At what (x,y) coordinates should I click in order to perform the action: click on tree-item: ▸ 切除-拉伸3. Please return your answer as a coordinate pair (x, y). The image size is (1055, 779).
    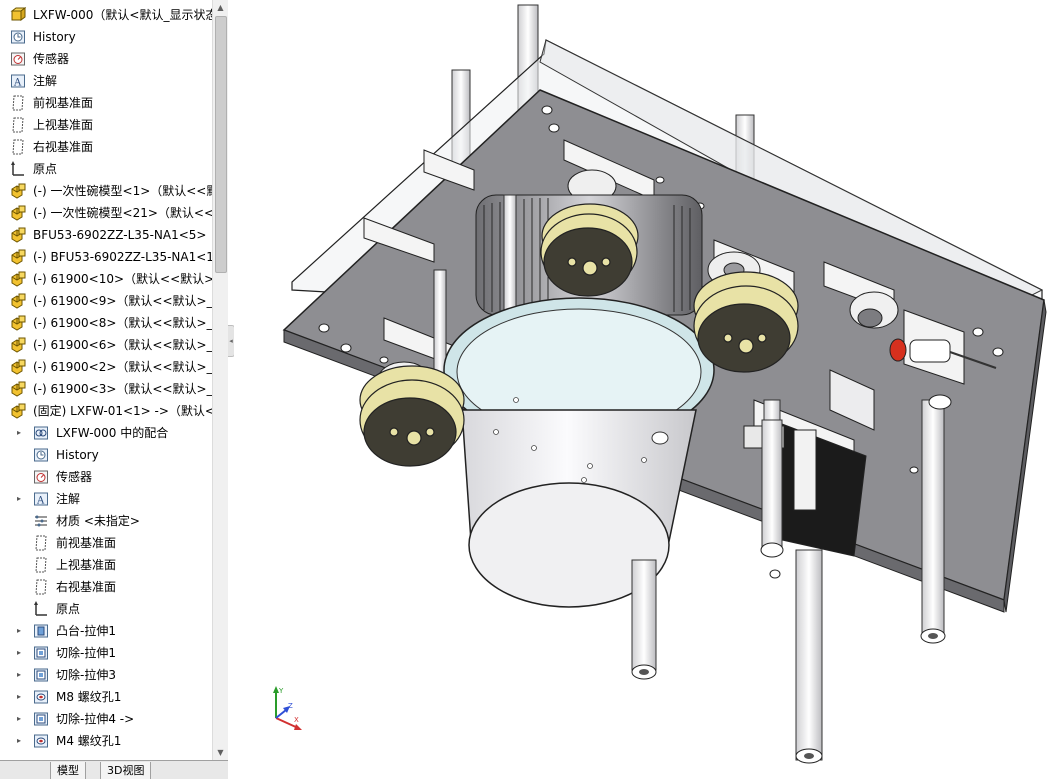
    Looking at the image, I should click on (106, 675).